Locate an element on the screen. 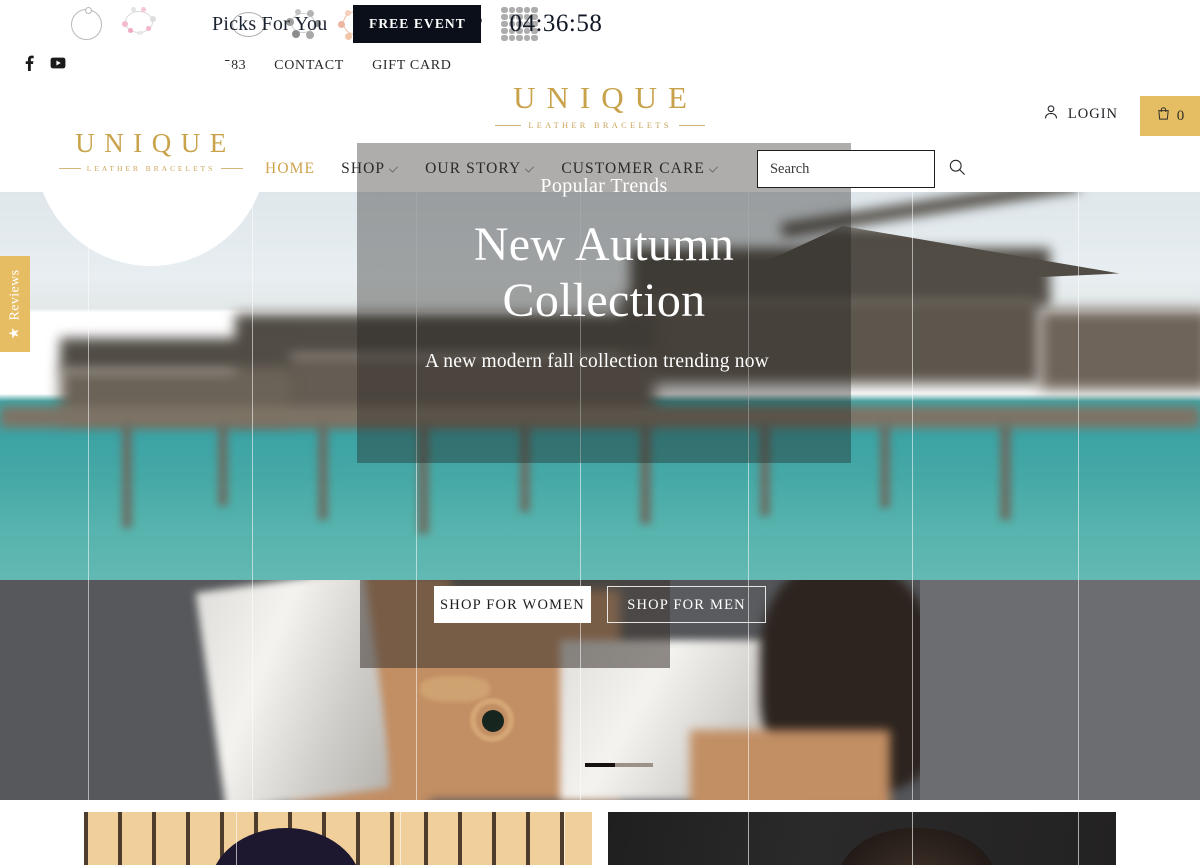  brand-tagline-text: LEATHER BRACELETS is located at coordinates (600, 125).